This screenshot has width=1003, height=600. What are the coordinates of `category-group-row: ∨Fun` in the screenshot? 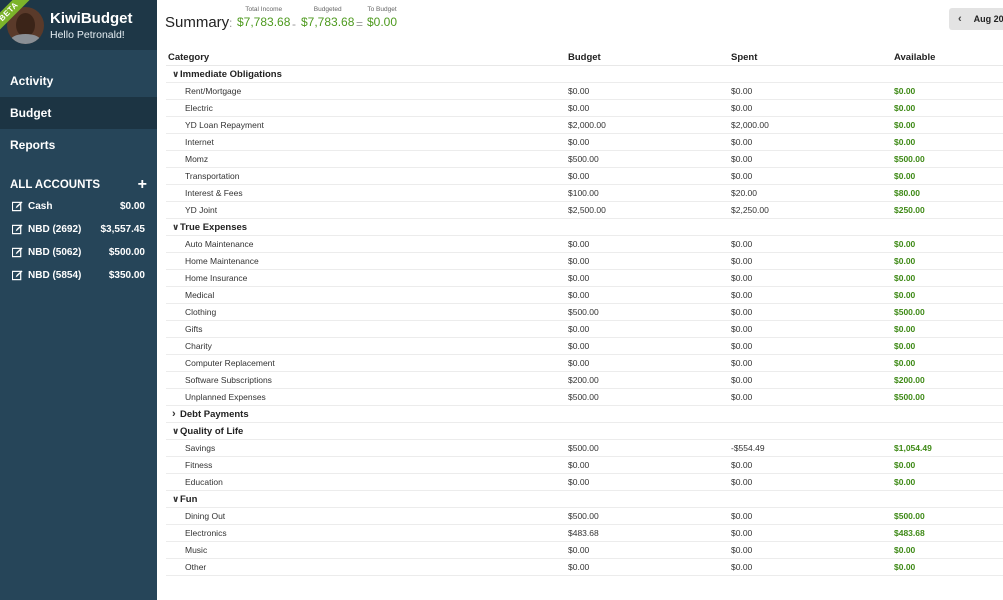 It's located at (584, 499).